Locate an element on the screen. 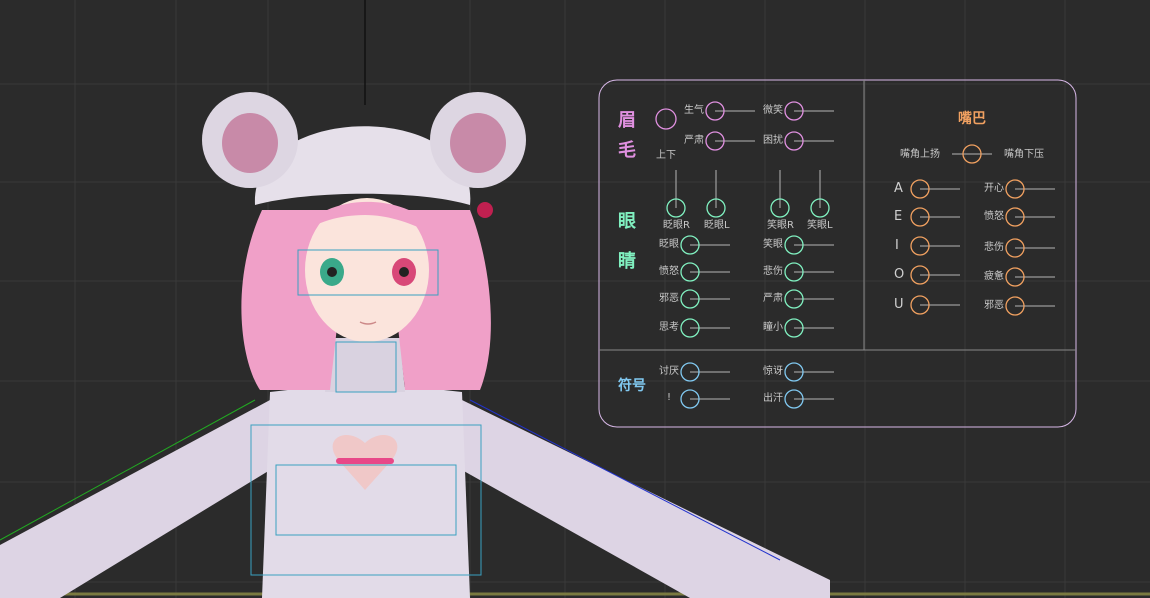 This screenshot has width=1150, height=598. brow-slider-label-serious: 严肃 is located at coordinates (694, 140).